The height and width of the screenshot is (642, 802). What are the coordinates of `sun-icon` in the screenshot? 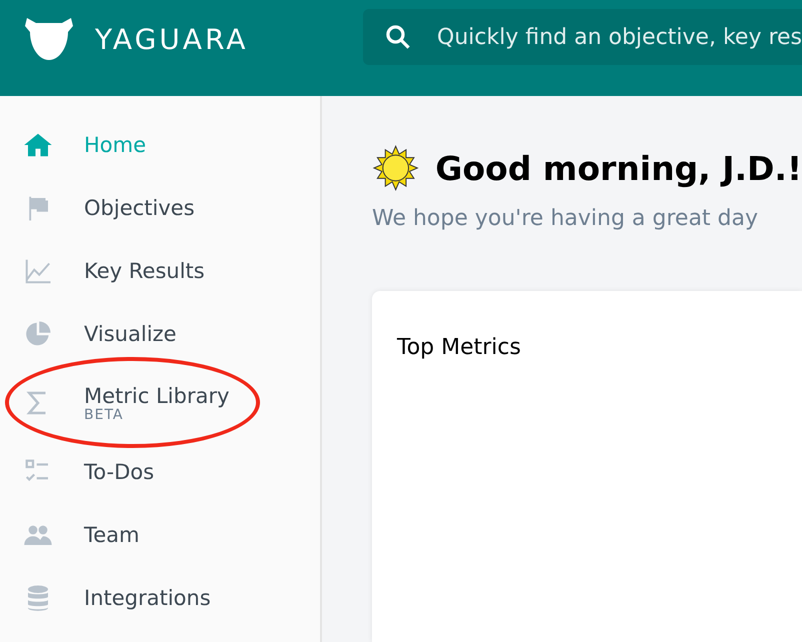 It's located at (396, 168).